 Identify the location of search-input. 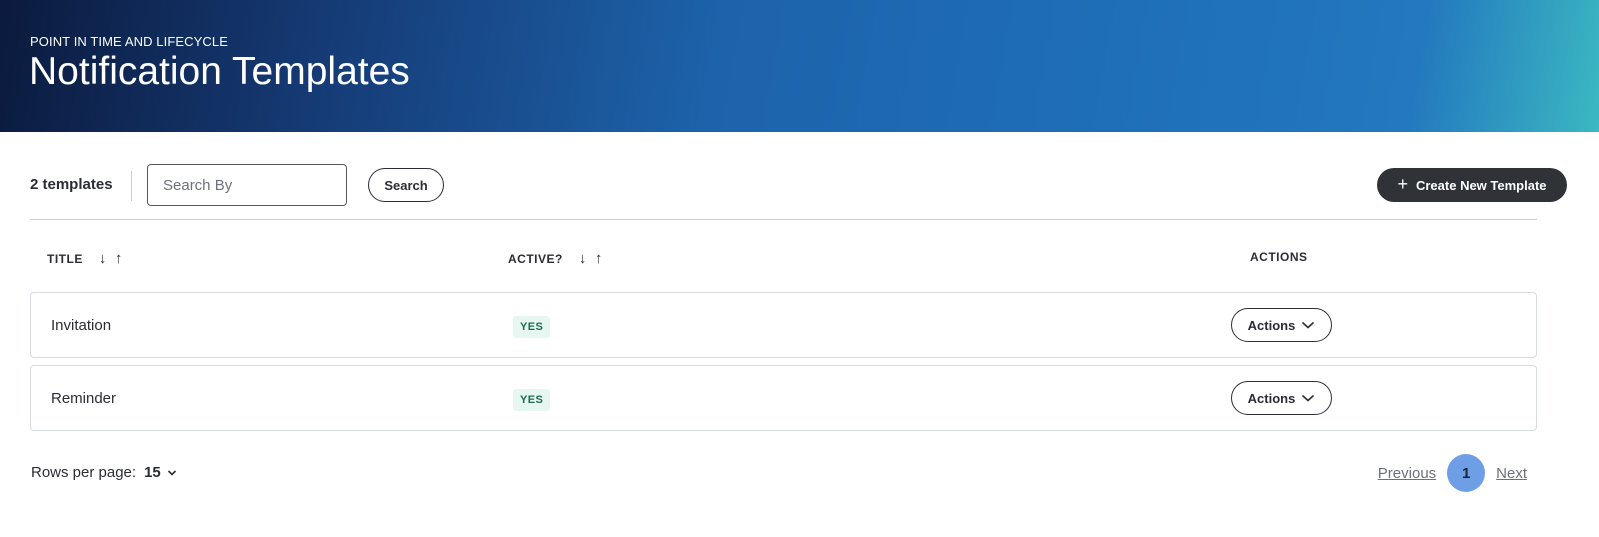
(247, 185).